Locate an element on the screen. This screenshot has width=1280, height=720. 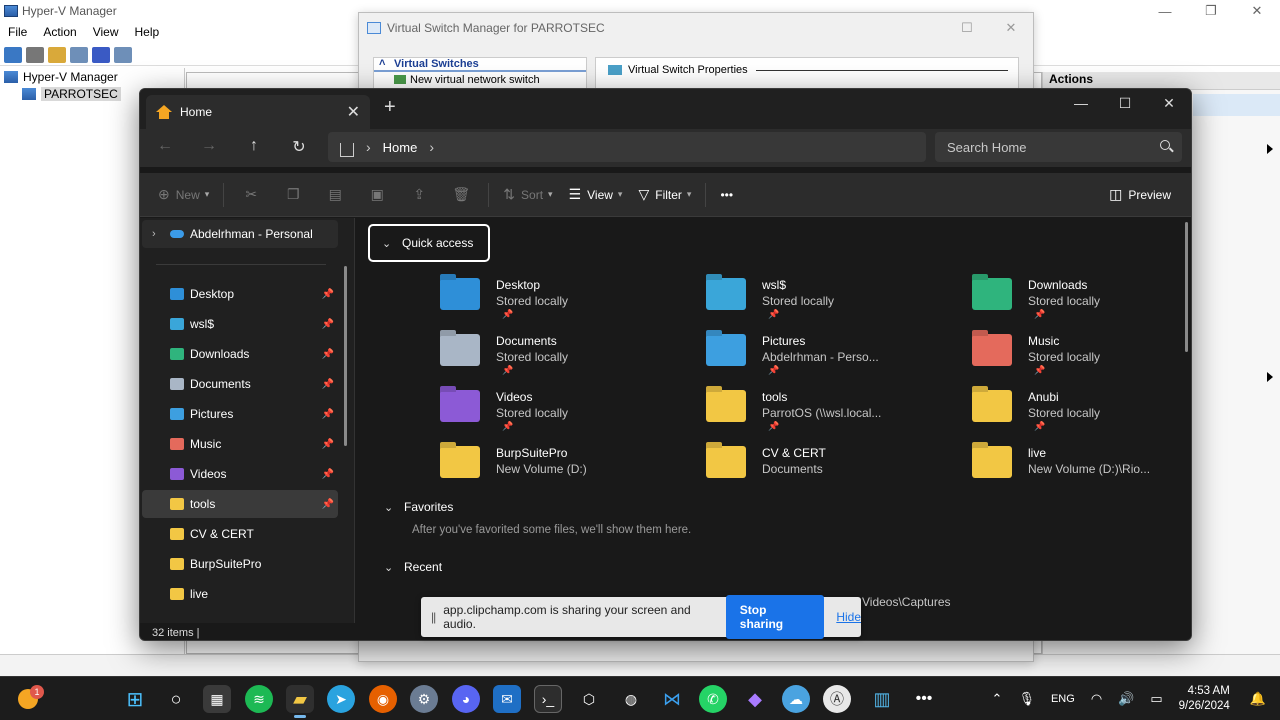
quick-access-item: tools ParrotOS (\\wsl.local... 📌 is located at coordinates (771, 410).